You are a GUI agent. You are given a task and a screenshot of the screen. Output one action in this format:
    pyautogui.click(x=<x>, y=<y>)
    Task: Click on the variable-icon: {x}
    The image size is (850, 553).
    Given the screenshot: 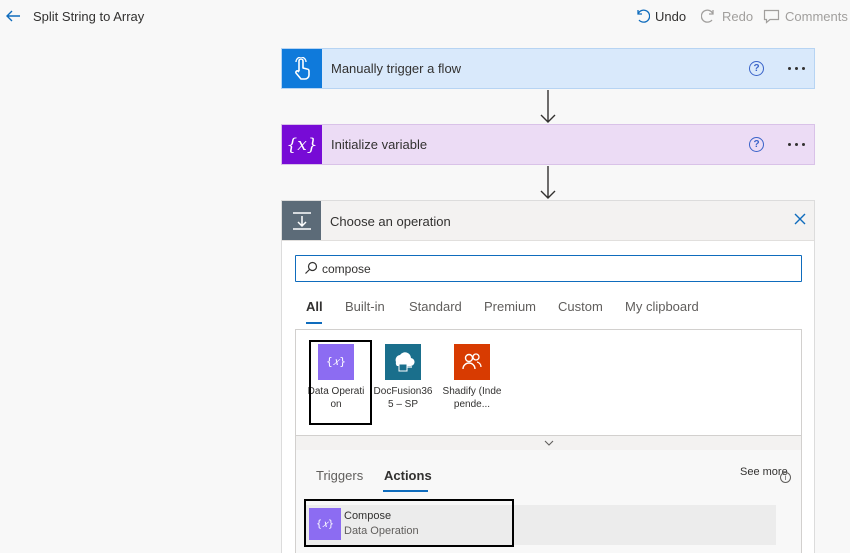 What is the action you would take?
    pyautogui.click(x=302, y=144)
    